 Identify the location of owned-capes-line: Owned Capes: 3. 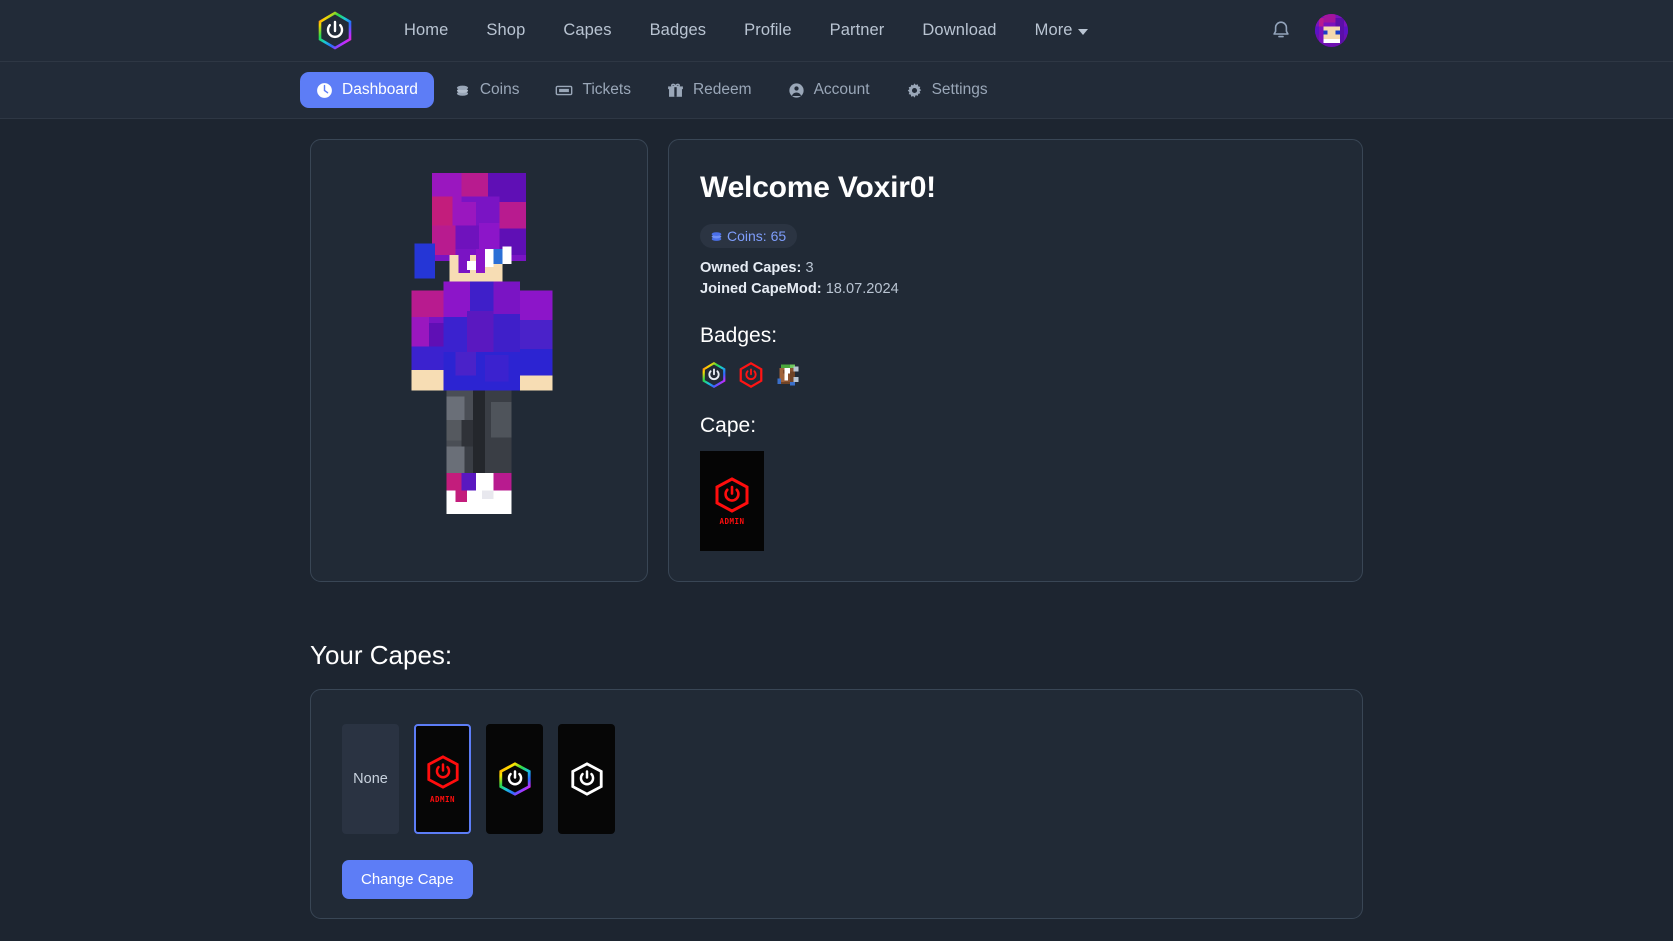
(1031, 268).